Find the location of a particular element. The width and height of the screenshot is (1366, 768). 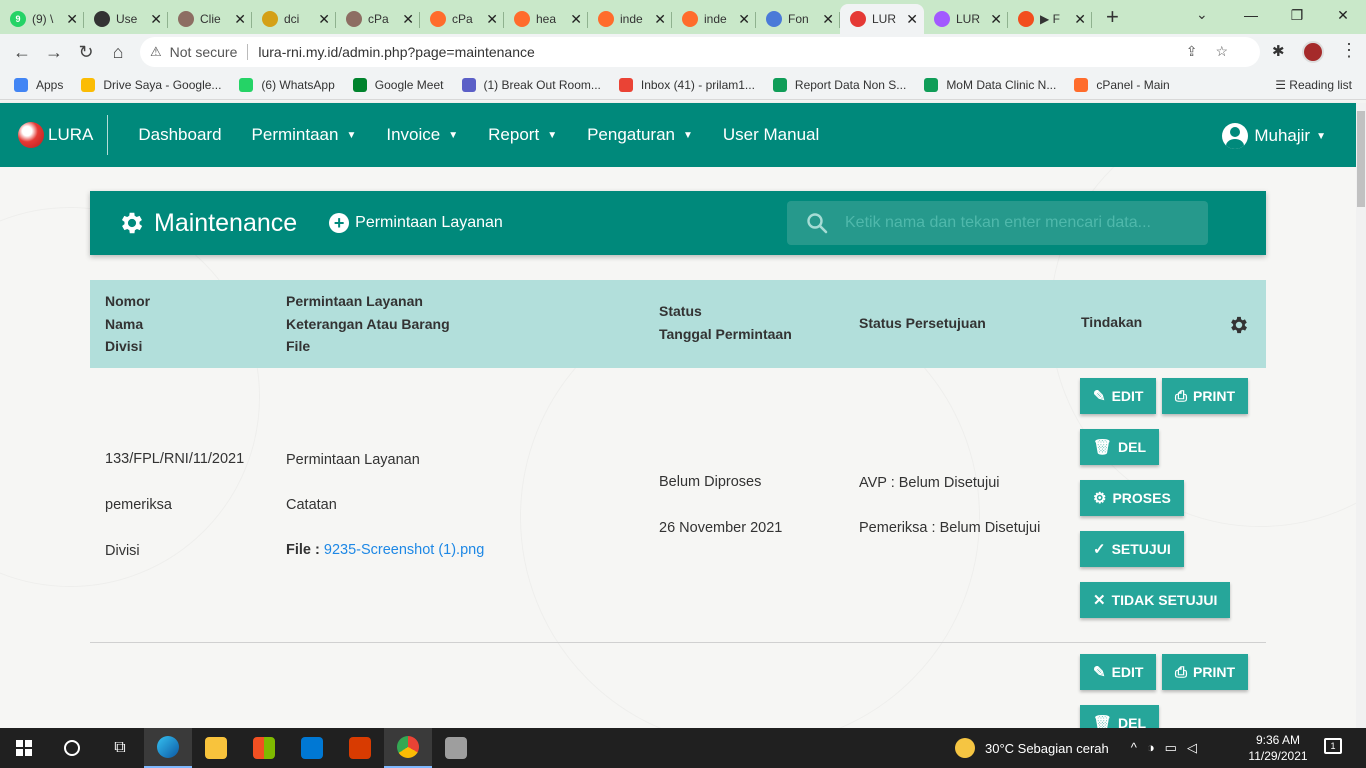

app-taskbar-icon is located at coordinates (456, 748).